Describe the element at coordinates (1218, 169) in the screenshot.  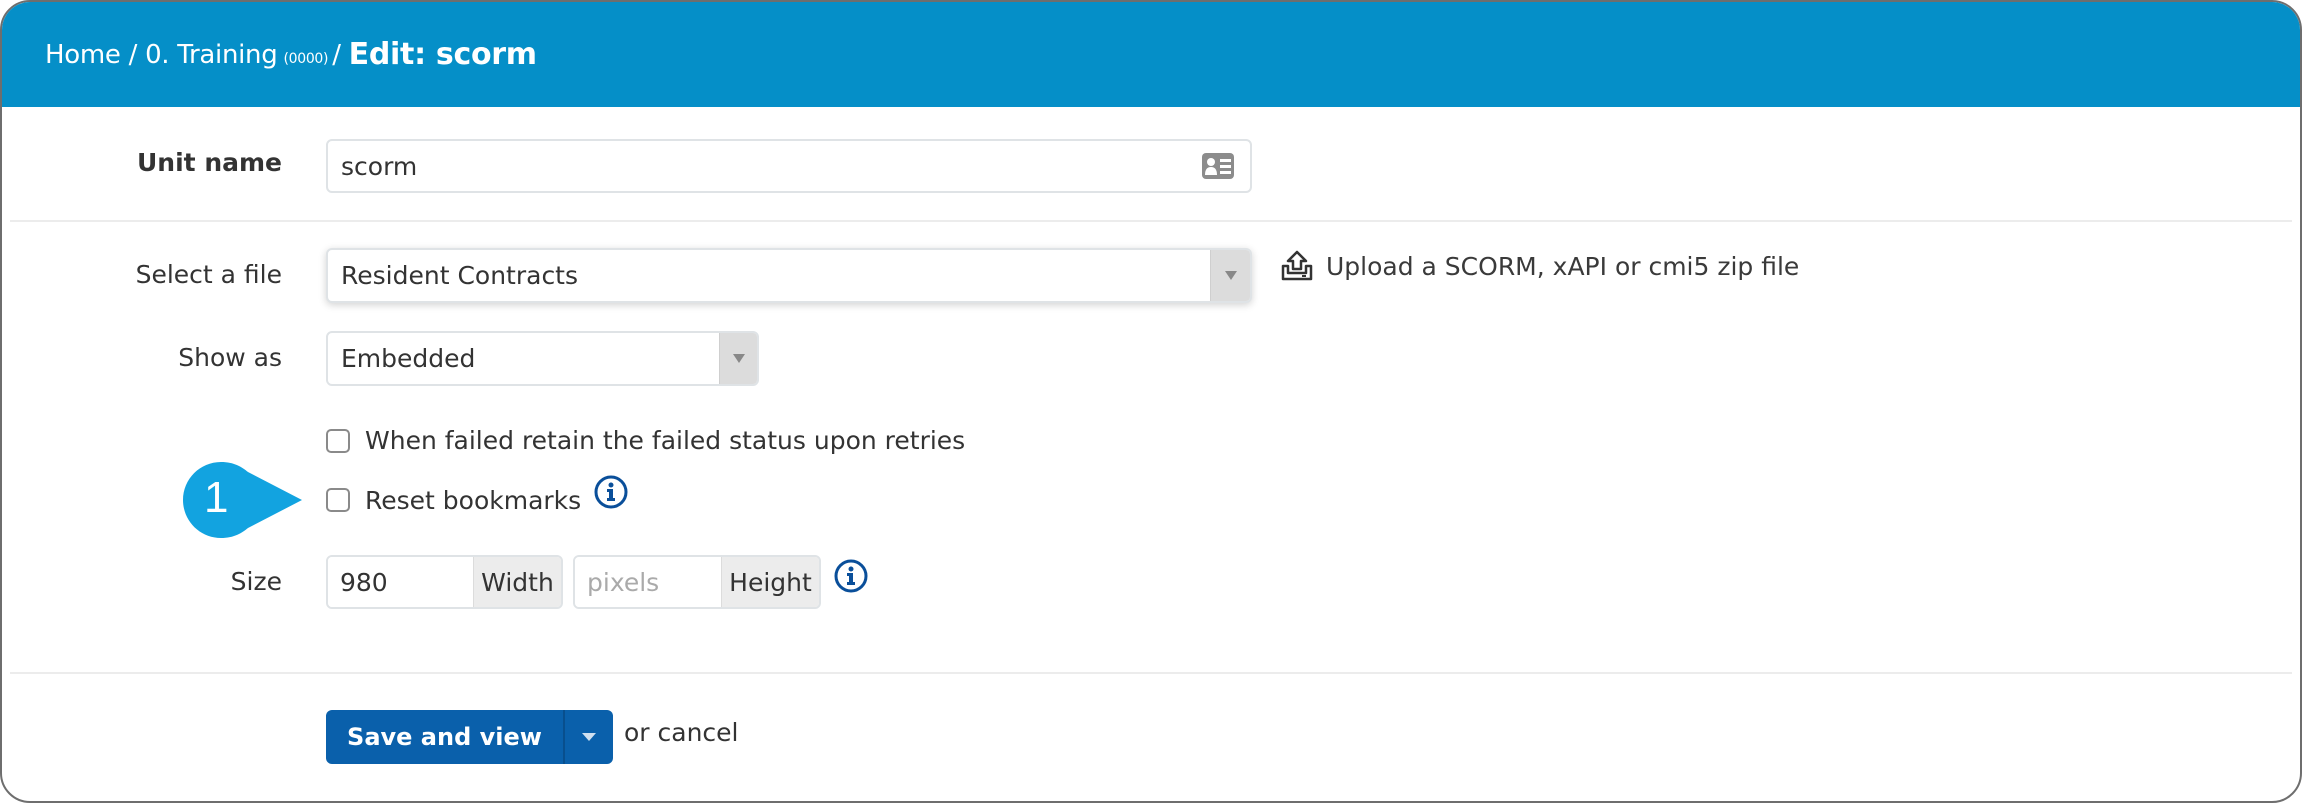
I see `address-card-icon` at that location.